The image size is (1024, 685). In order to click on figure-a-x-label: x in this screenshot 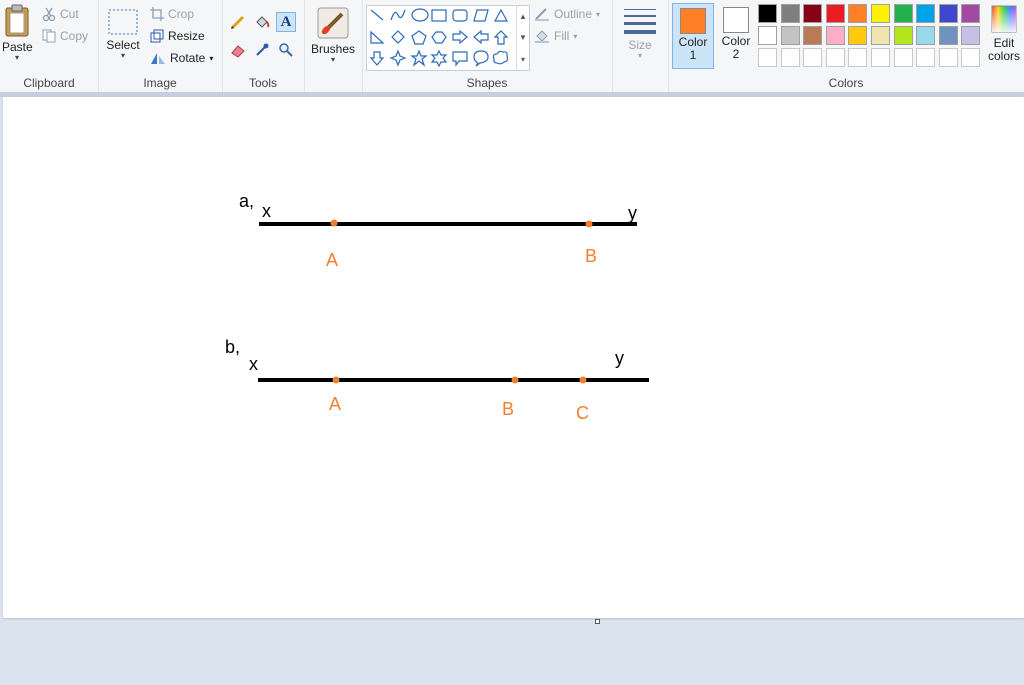, I will do `click(266, 211)`.